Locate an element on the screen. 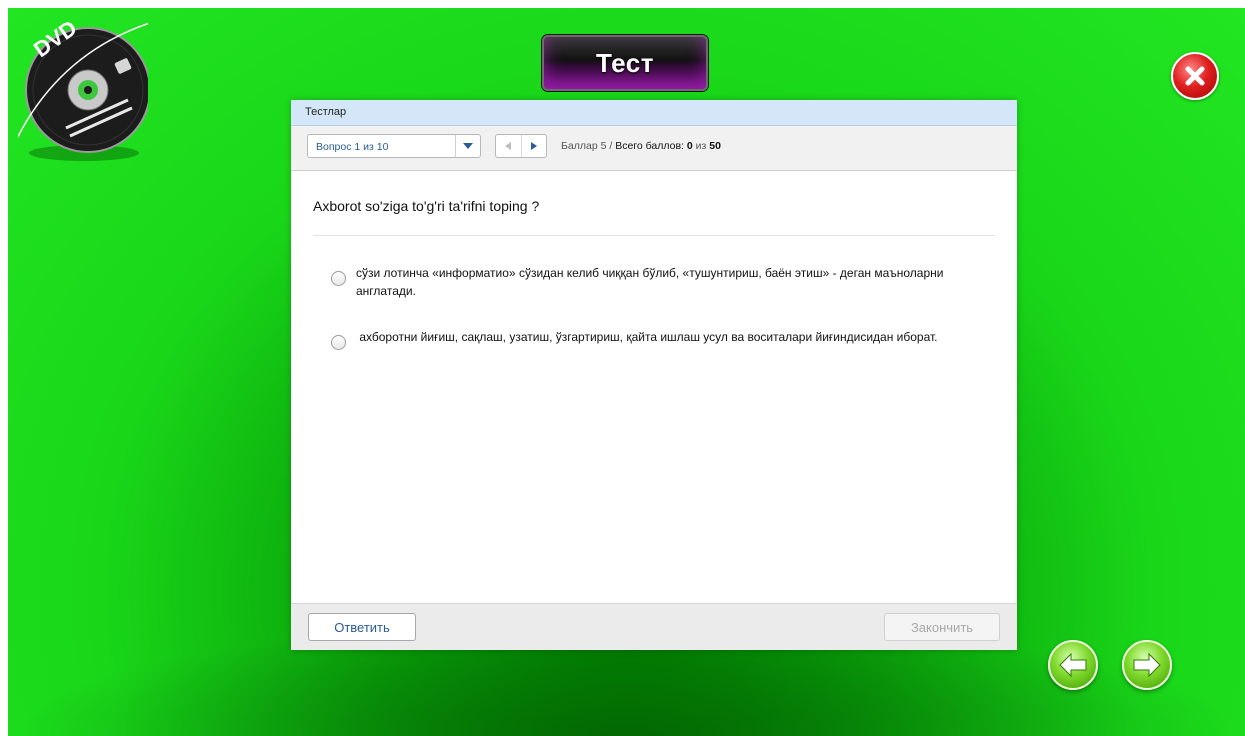 This screenshot has height=736, width=1245. arrow-right-icon is located at coordinates (1147, 665).